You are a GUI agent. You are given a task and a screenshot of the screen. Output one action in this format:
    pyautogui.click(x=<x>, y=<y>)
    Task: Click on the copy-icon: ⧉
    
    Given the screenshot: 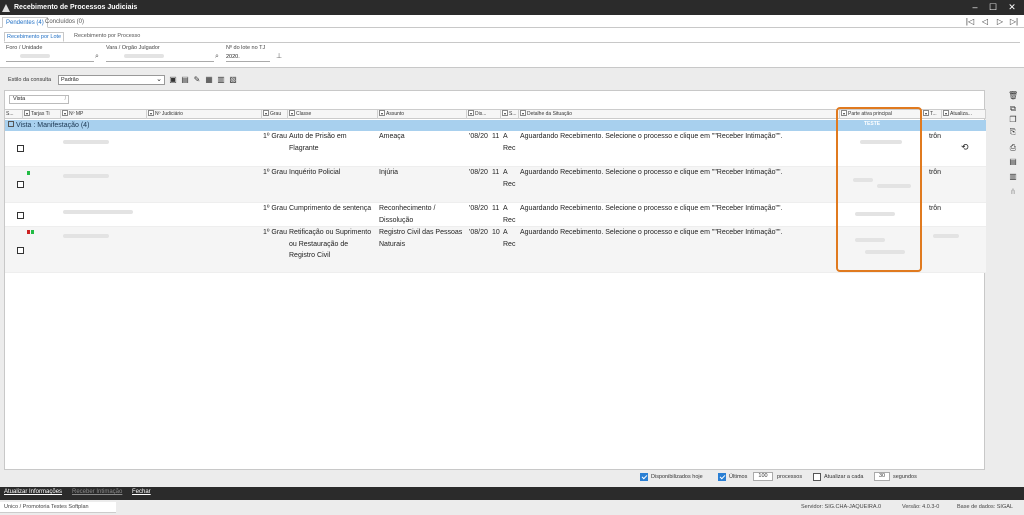 What is the action you would take?
    pyautogui.click(x=1013, y=109)
    